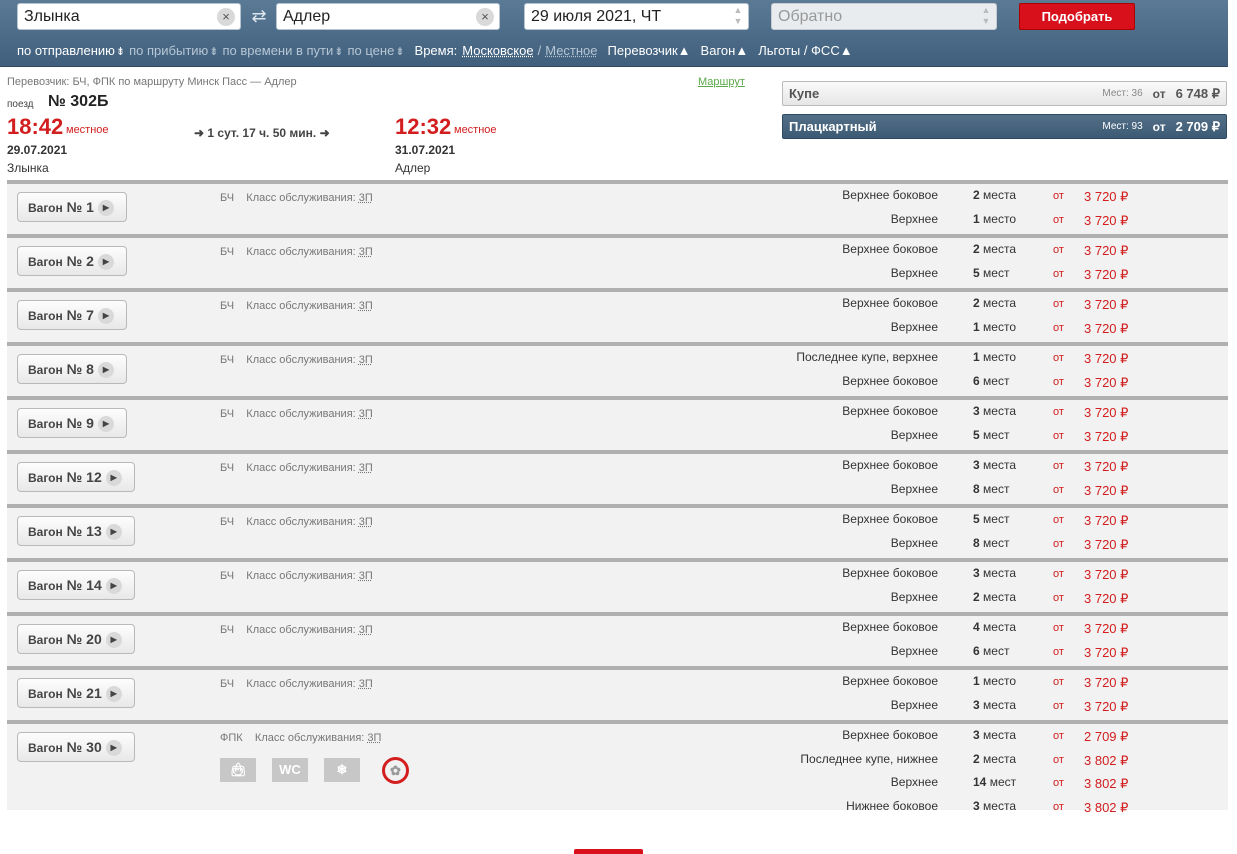  What do you see at coordinates (497, 52) in the screenshot?
I see `time-moscow-link: Московское` at bounding box center [497, 52].